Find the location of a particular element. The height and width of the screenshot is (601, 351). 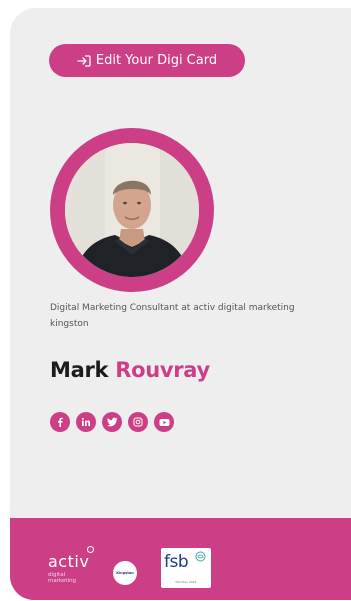

profile-photo is located at coordinates (132, 210).